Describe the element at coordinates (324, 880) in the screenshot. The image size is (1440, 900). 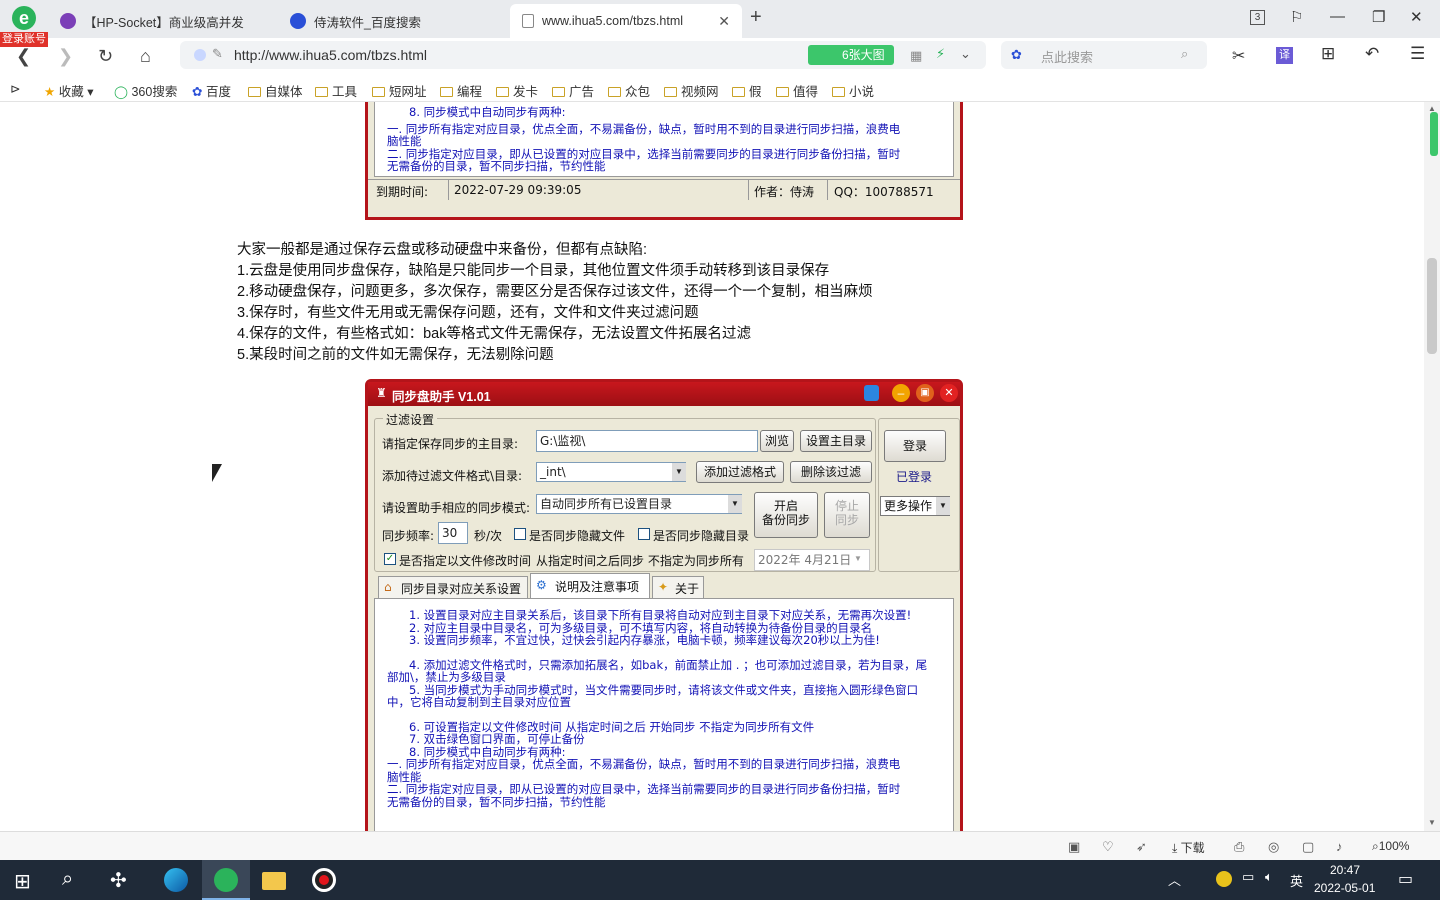
I see `record-icon` at that location.